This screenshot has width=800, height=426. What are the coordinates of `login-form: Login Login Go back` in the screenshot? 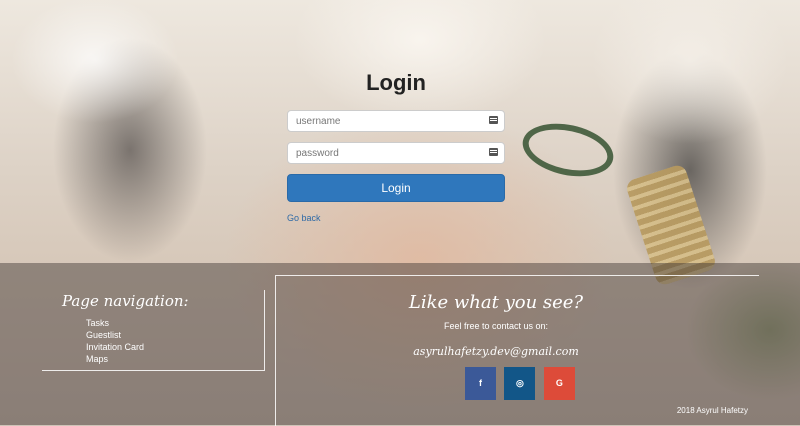 It's located at (396, 148).